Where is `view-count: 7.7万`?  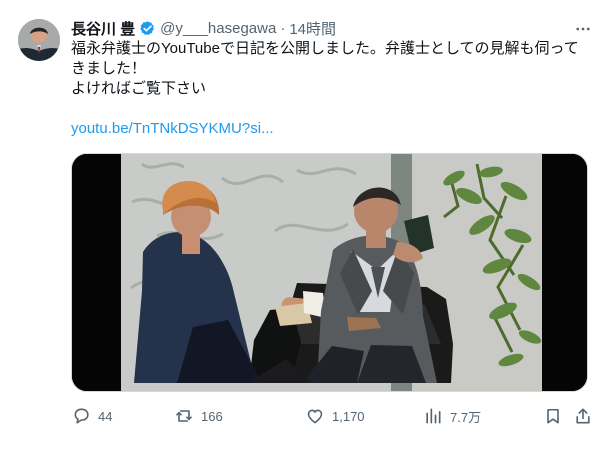
view-count: 7.7万 is located at coordinates (466, 417).